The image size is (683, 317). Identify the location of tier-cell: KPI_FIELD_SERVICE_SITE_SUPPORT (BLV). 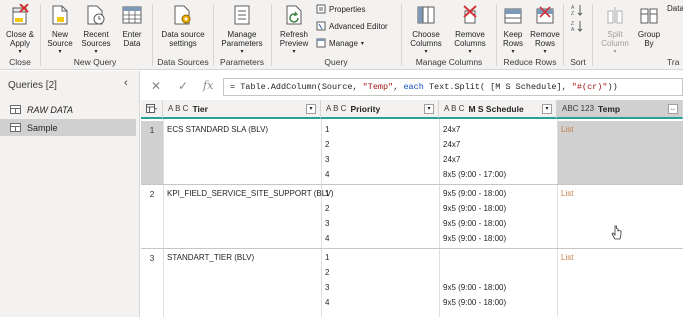
(250, 193).